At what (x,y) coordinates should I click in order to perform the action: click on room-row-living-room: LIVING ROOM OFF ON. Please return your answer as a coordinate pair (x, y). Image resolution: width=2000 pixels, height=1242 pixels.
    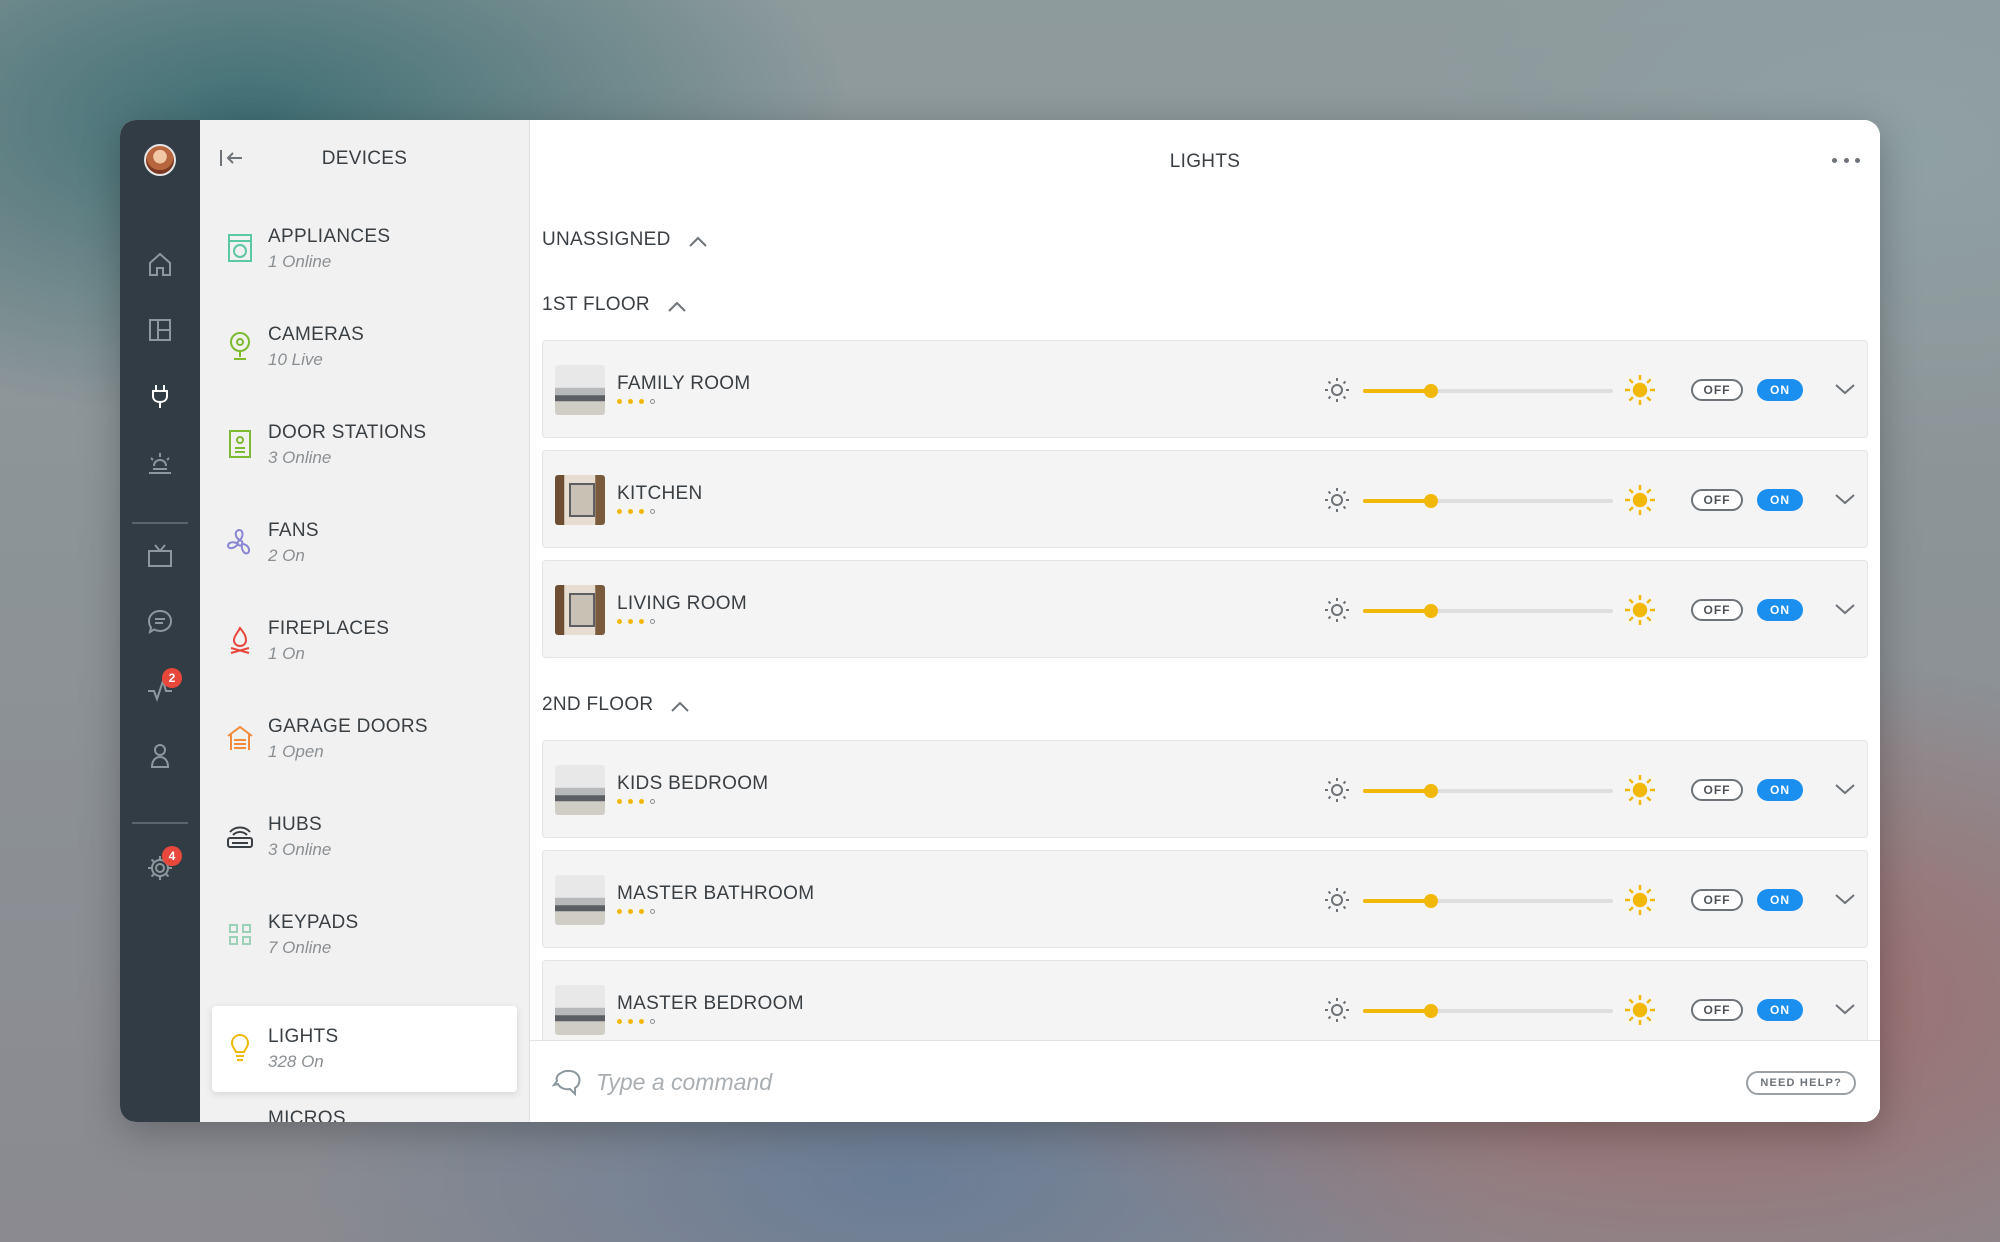
    Looking at the image, I should click on (1205, 609).